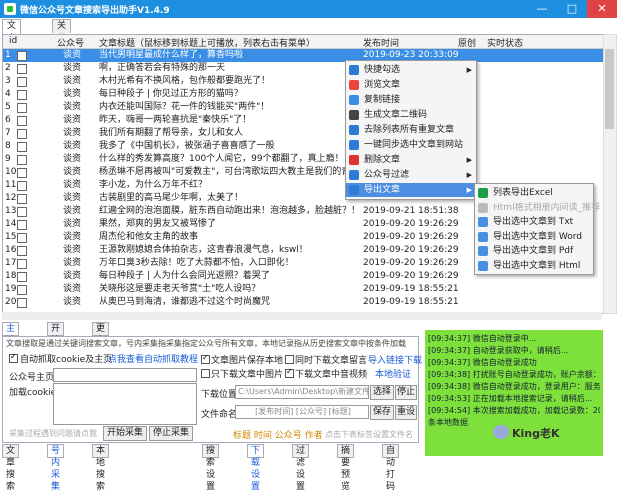 The width and height of the screenshot is (617, 493). What do you see at coordinates (534, 193) in the screenshot?
I see `submenu-item: 列表导出Excel` at bounding box center [534, 193].